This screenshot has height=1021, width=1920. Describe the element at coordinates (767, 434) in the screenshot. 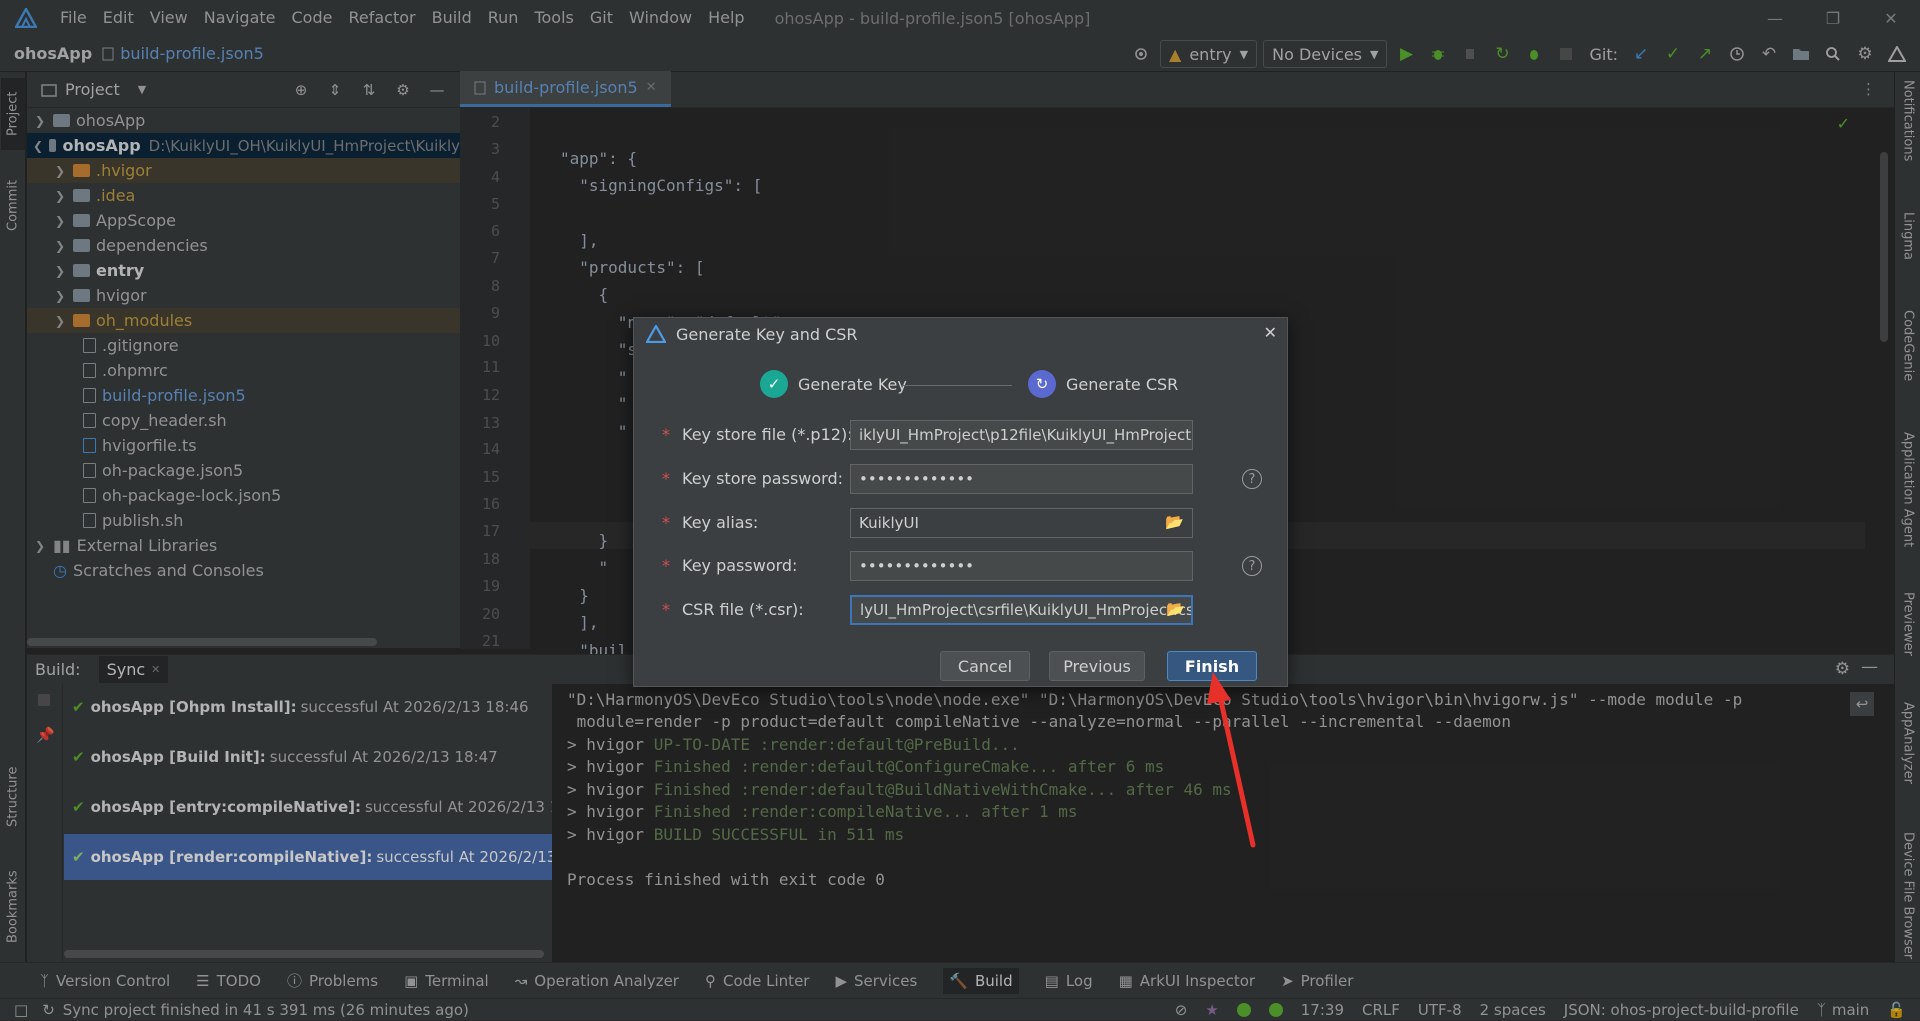

I see `field-label: Key store file (*.p12):` at that location.